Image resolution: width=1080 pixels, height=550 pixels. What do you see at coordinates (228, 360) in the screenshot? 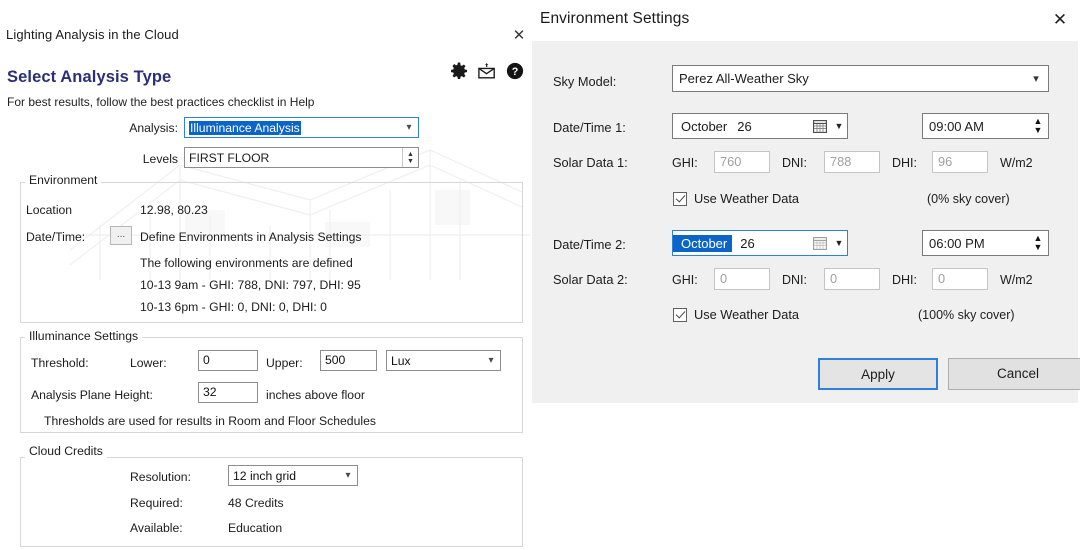
I see `lower-threshold-input: 0` at bounding box center [228, 360].